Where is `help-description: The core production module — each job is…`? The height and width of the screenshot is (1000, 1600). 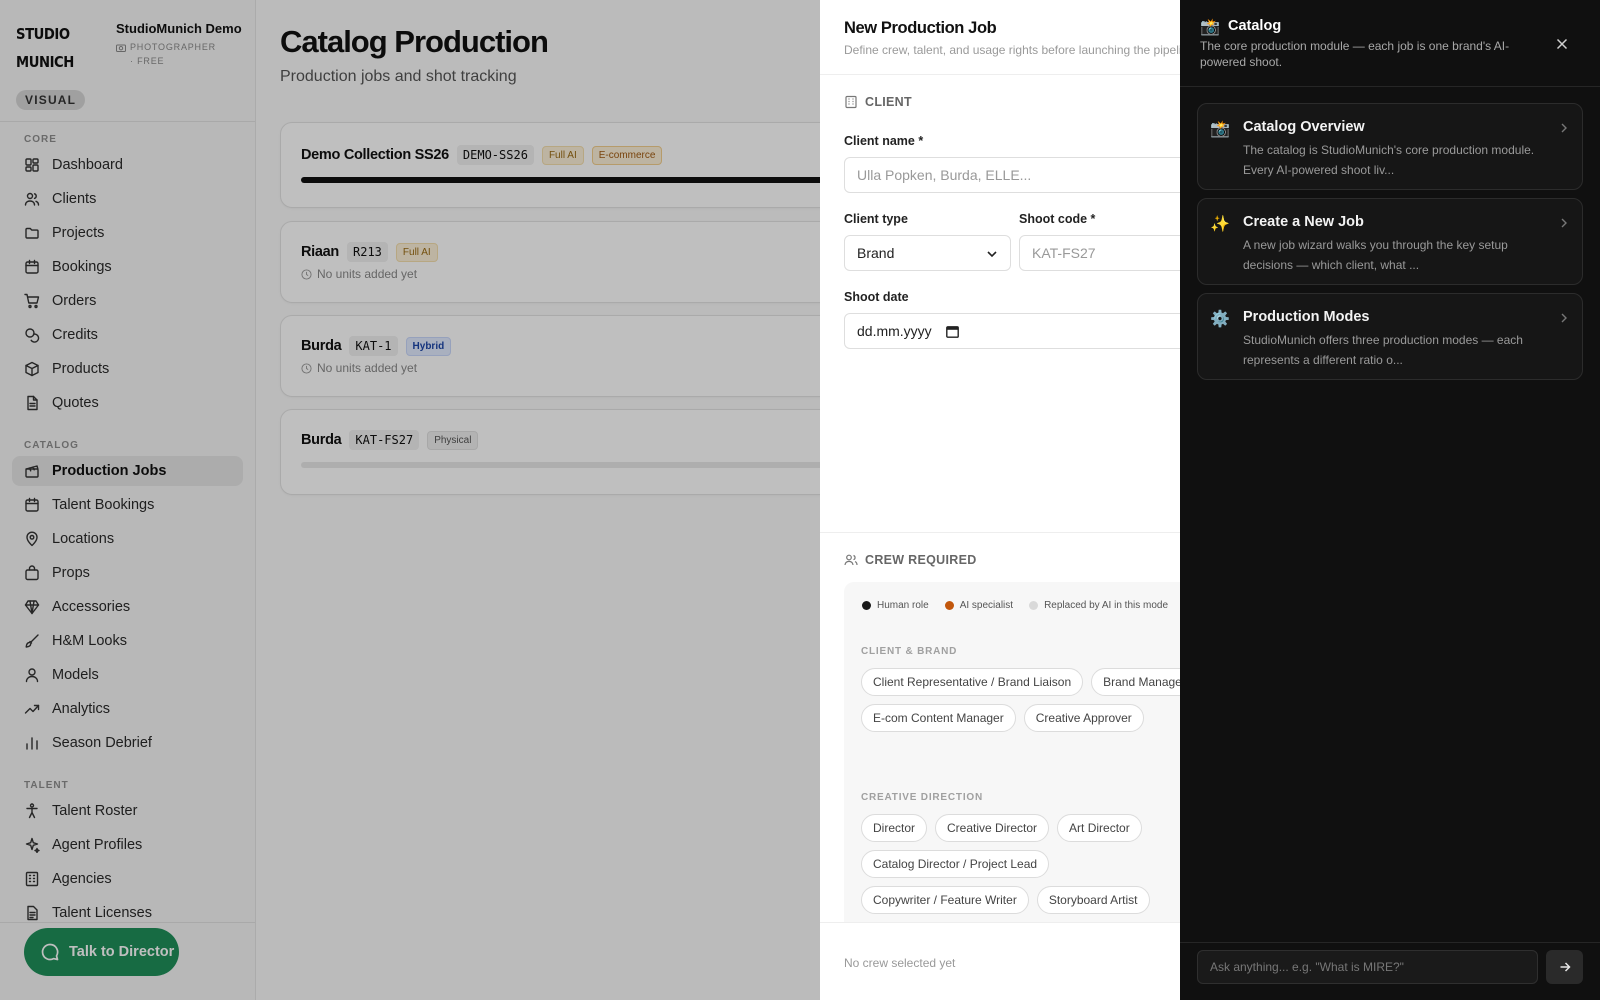
help-description: The core production module — each job is… is located at coordinates (1355, 54).